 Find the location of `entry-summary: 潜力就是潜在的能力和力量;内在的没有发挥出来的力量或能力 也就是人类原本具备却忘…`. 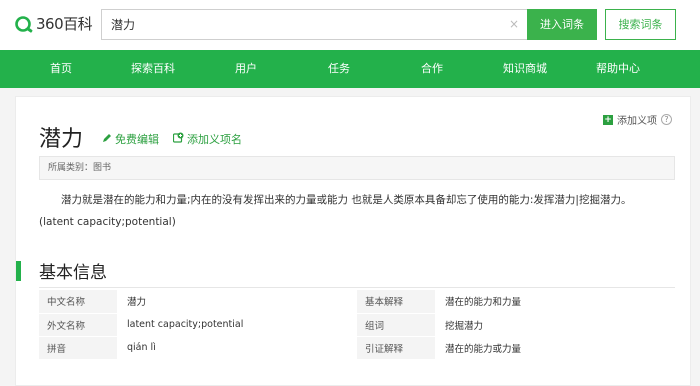

entry-summary: 潜力就是潜在的能力和力量;内在的没有发挥出来的力量或能力 也就是人类原本具备却忘… is located at coordinates (359, 211).